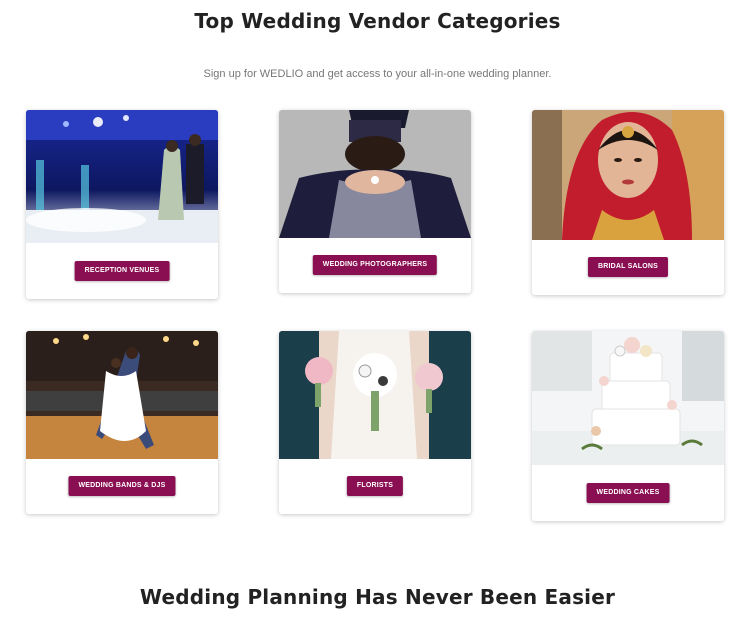 This screenshot has width=755, height=629. What do you see at coordinates (628, 175) in the screenshot?
I see `bridal-salon-photo` at bounding box center [628, 175].